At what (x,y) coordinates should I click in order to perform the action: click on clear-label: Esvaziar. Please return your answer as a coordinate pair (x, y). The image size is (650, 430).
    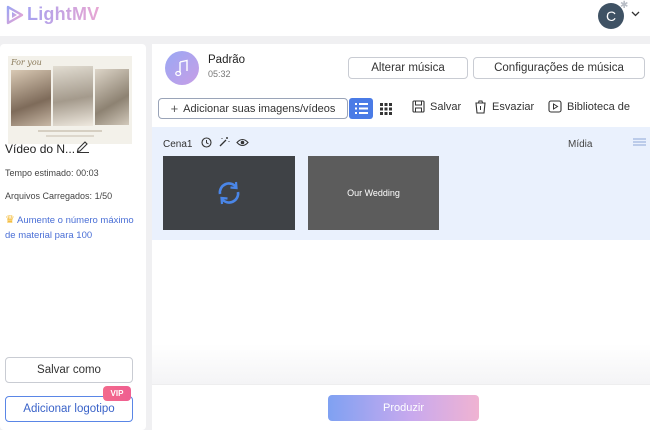
    Looking at the image, I should click on (513, 107).